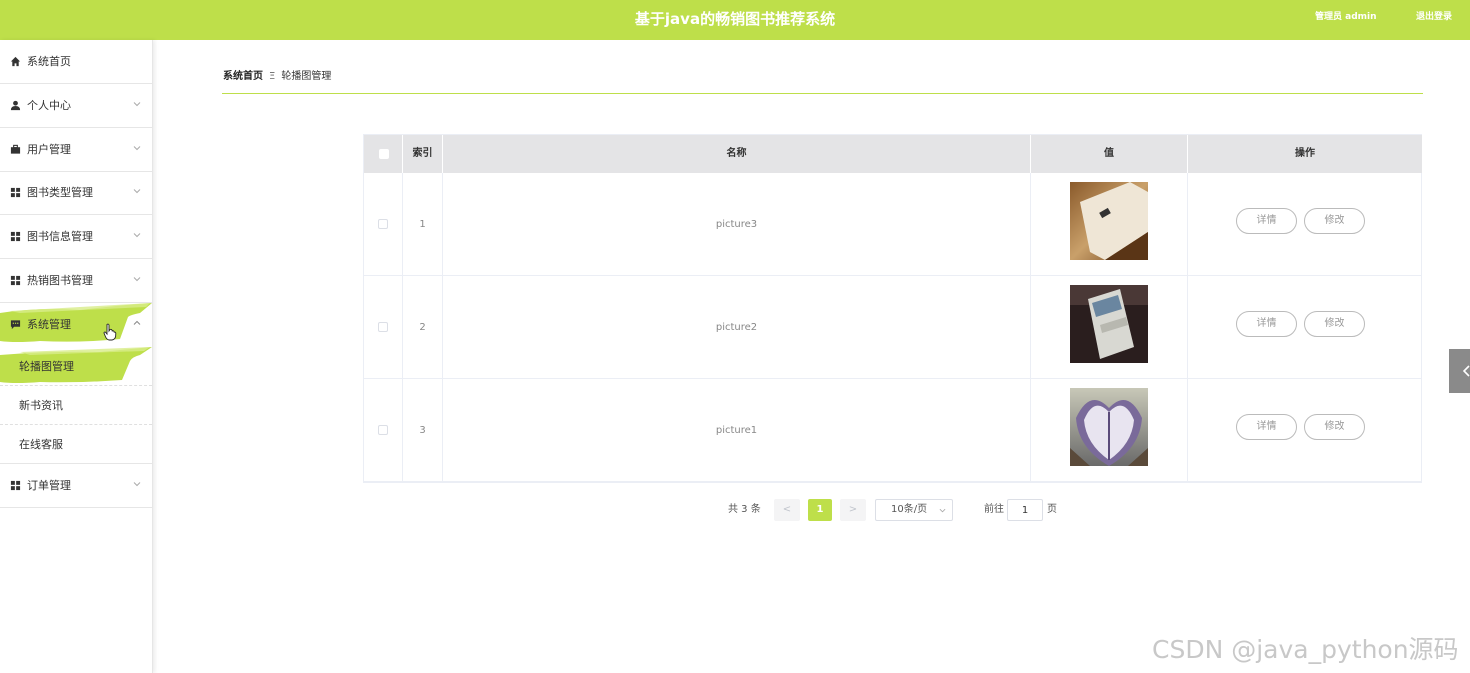 The image size is (1470, 673). Describe the element at coordinates (1052, 509) in the screenshot. I see `page-suffix-label: 页` at that location.